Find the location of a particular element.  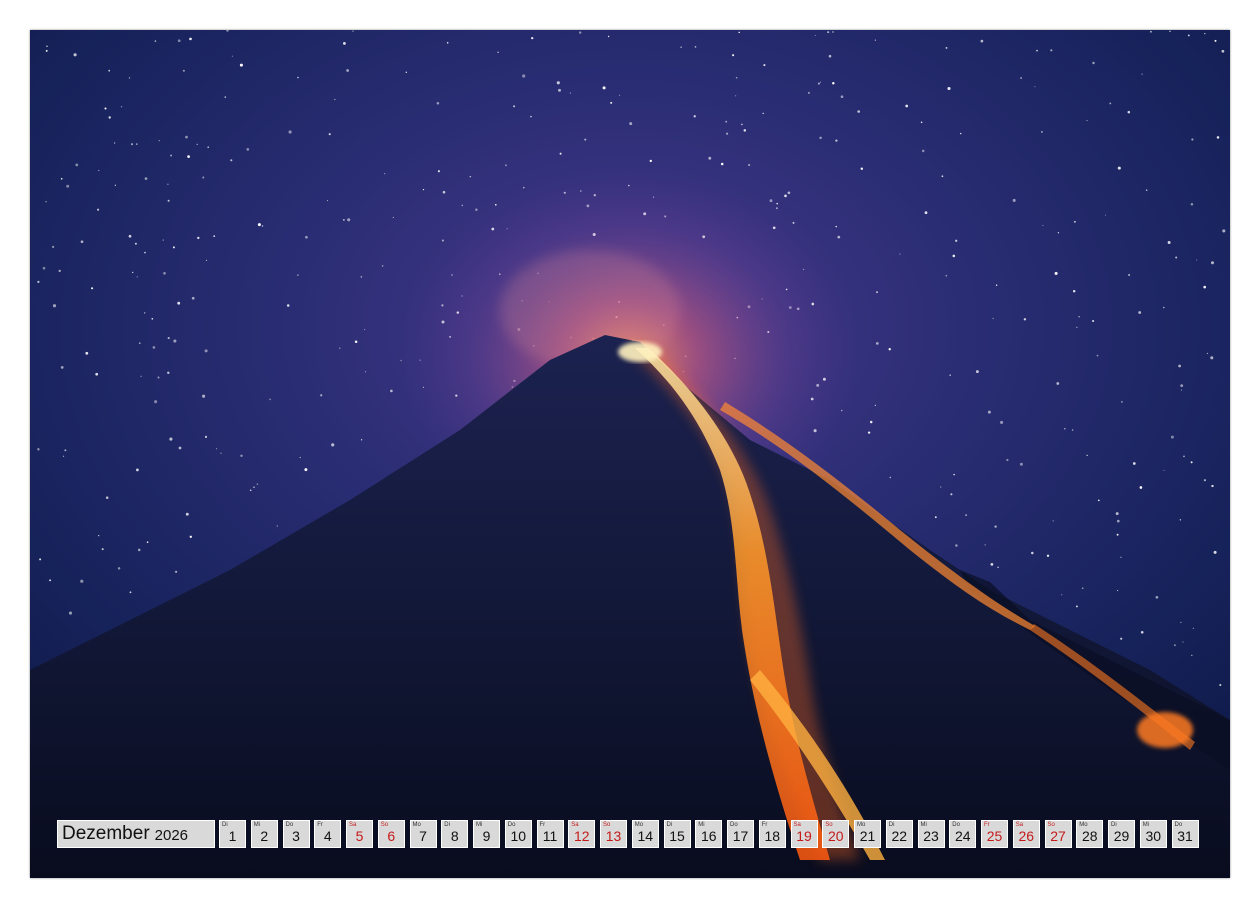

day-cell: Sa 12 is located at coordinates (582, 834).